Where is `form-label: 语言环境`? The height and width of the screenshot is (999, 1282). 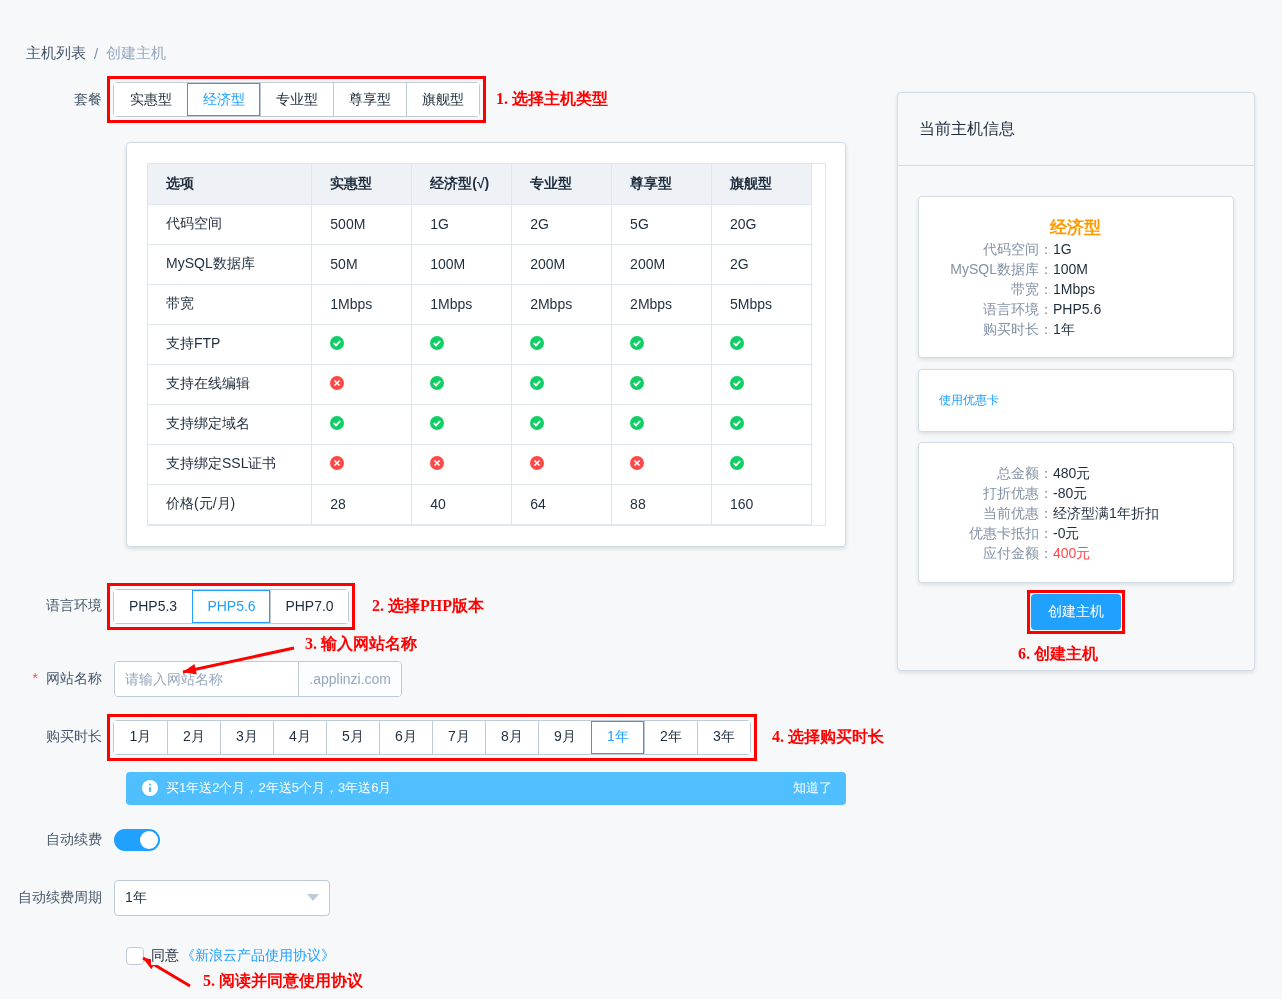
form-label: 语言环境 is located at coordinates (74, 606).